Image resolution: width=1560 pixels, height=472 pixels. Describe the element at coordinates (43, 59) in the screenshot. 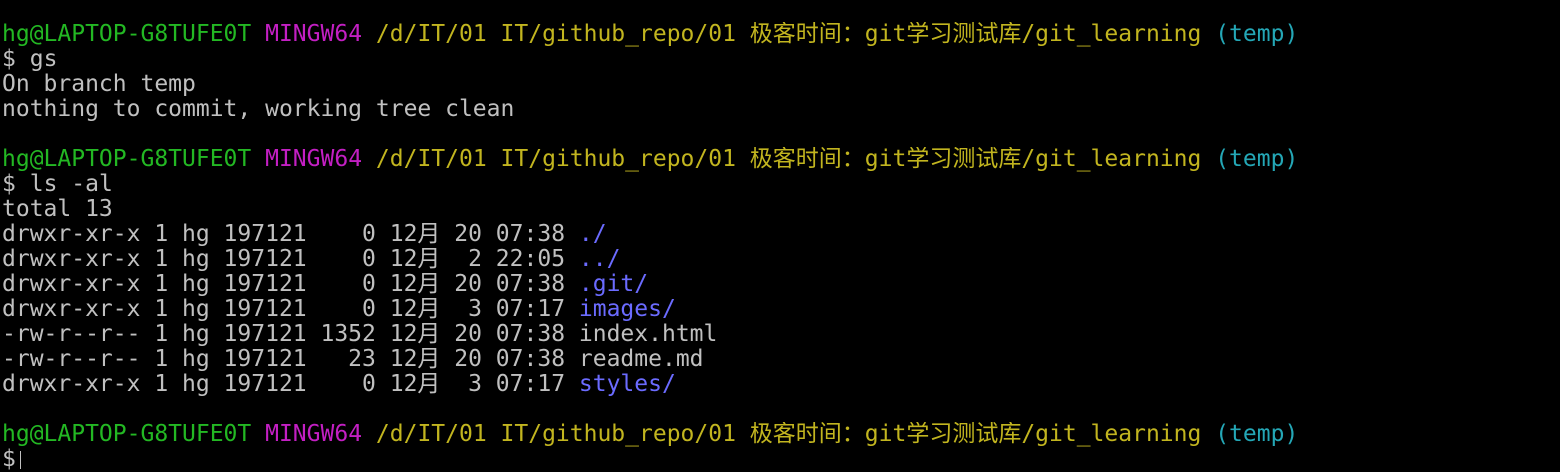

I see `command-text: gs` at that location.